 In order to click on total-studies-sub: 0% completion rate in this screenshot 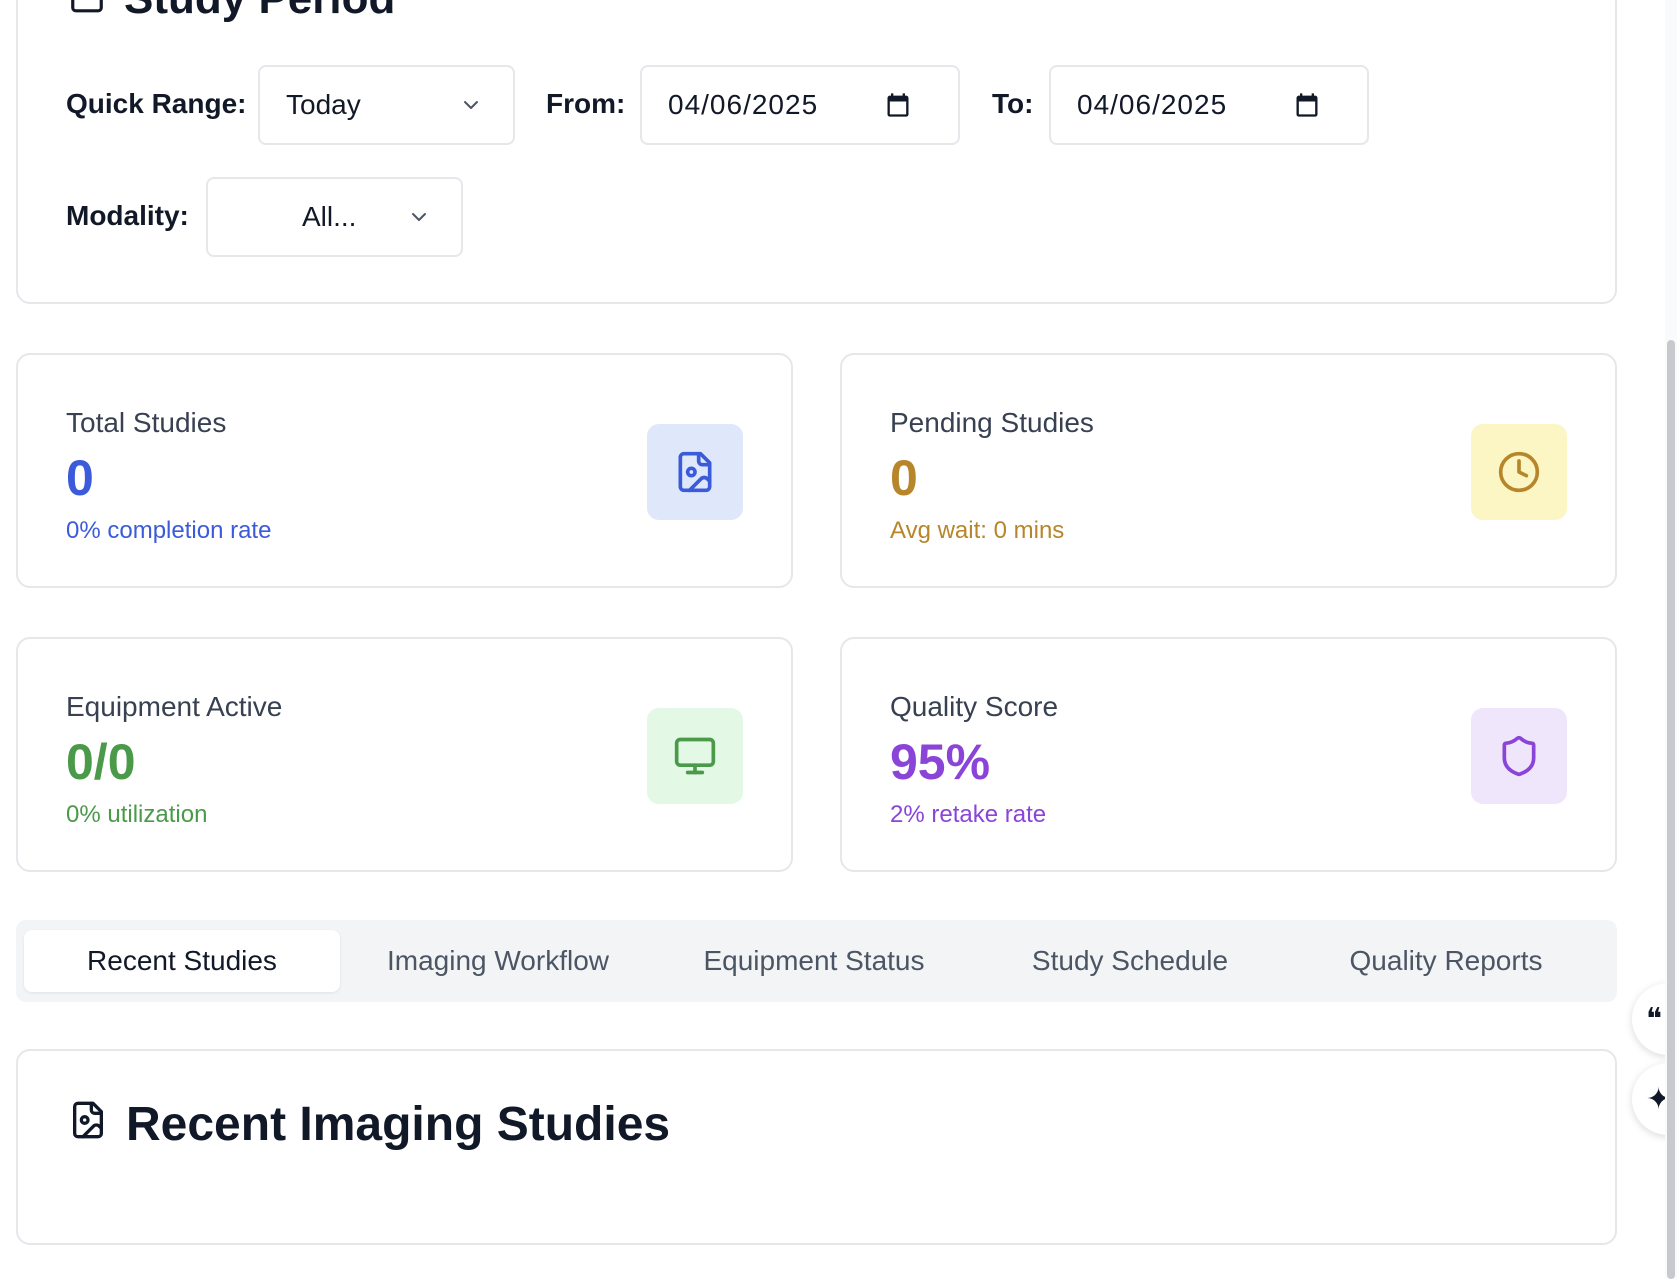, I will do `click(169, 530)`.